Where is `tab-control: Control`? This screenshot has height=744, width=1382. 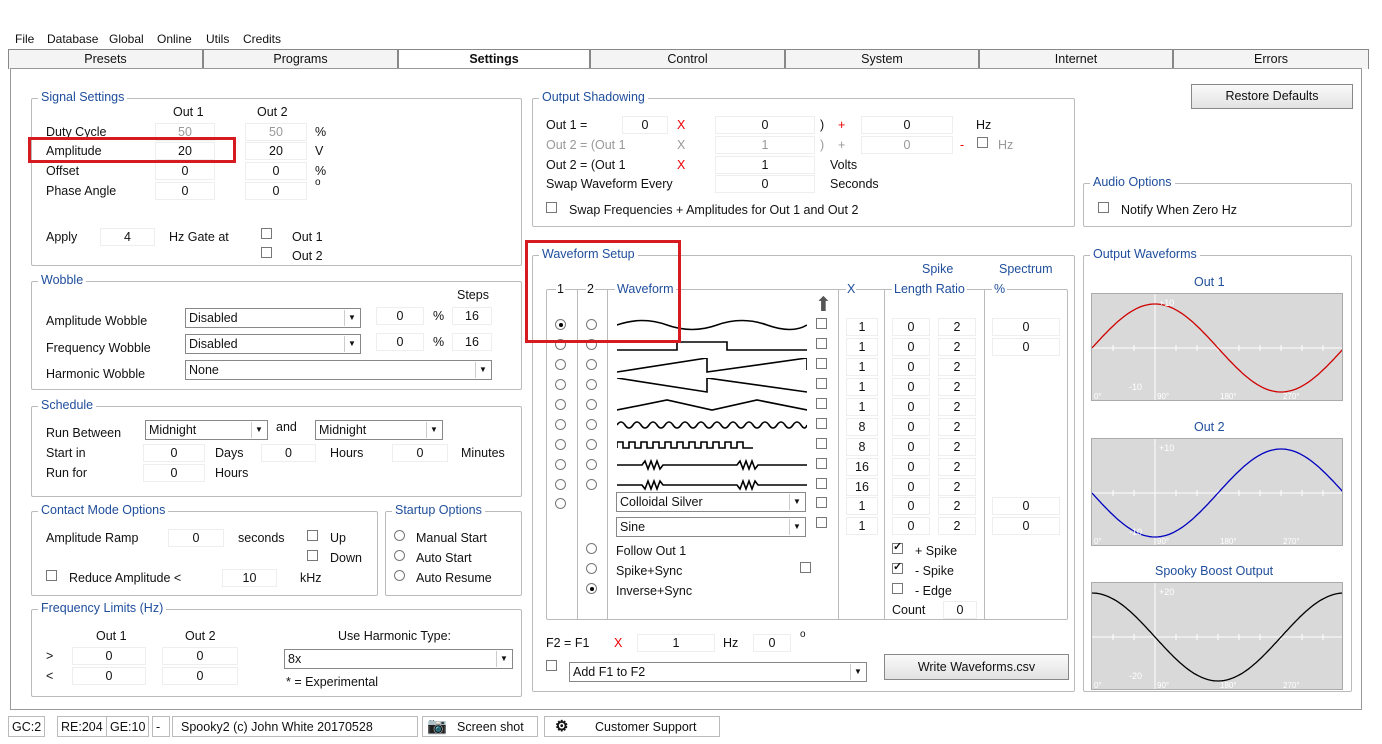
tab-control: Control is located at coordinates (687, 59).